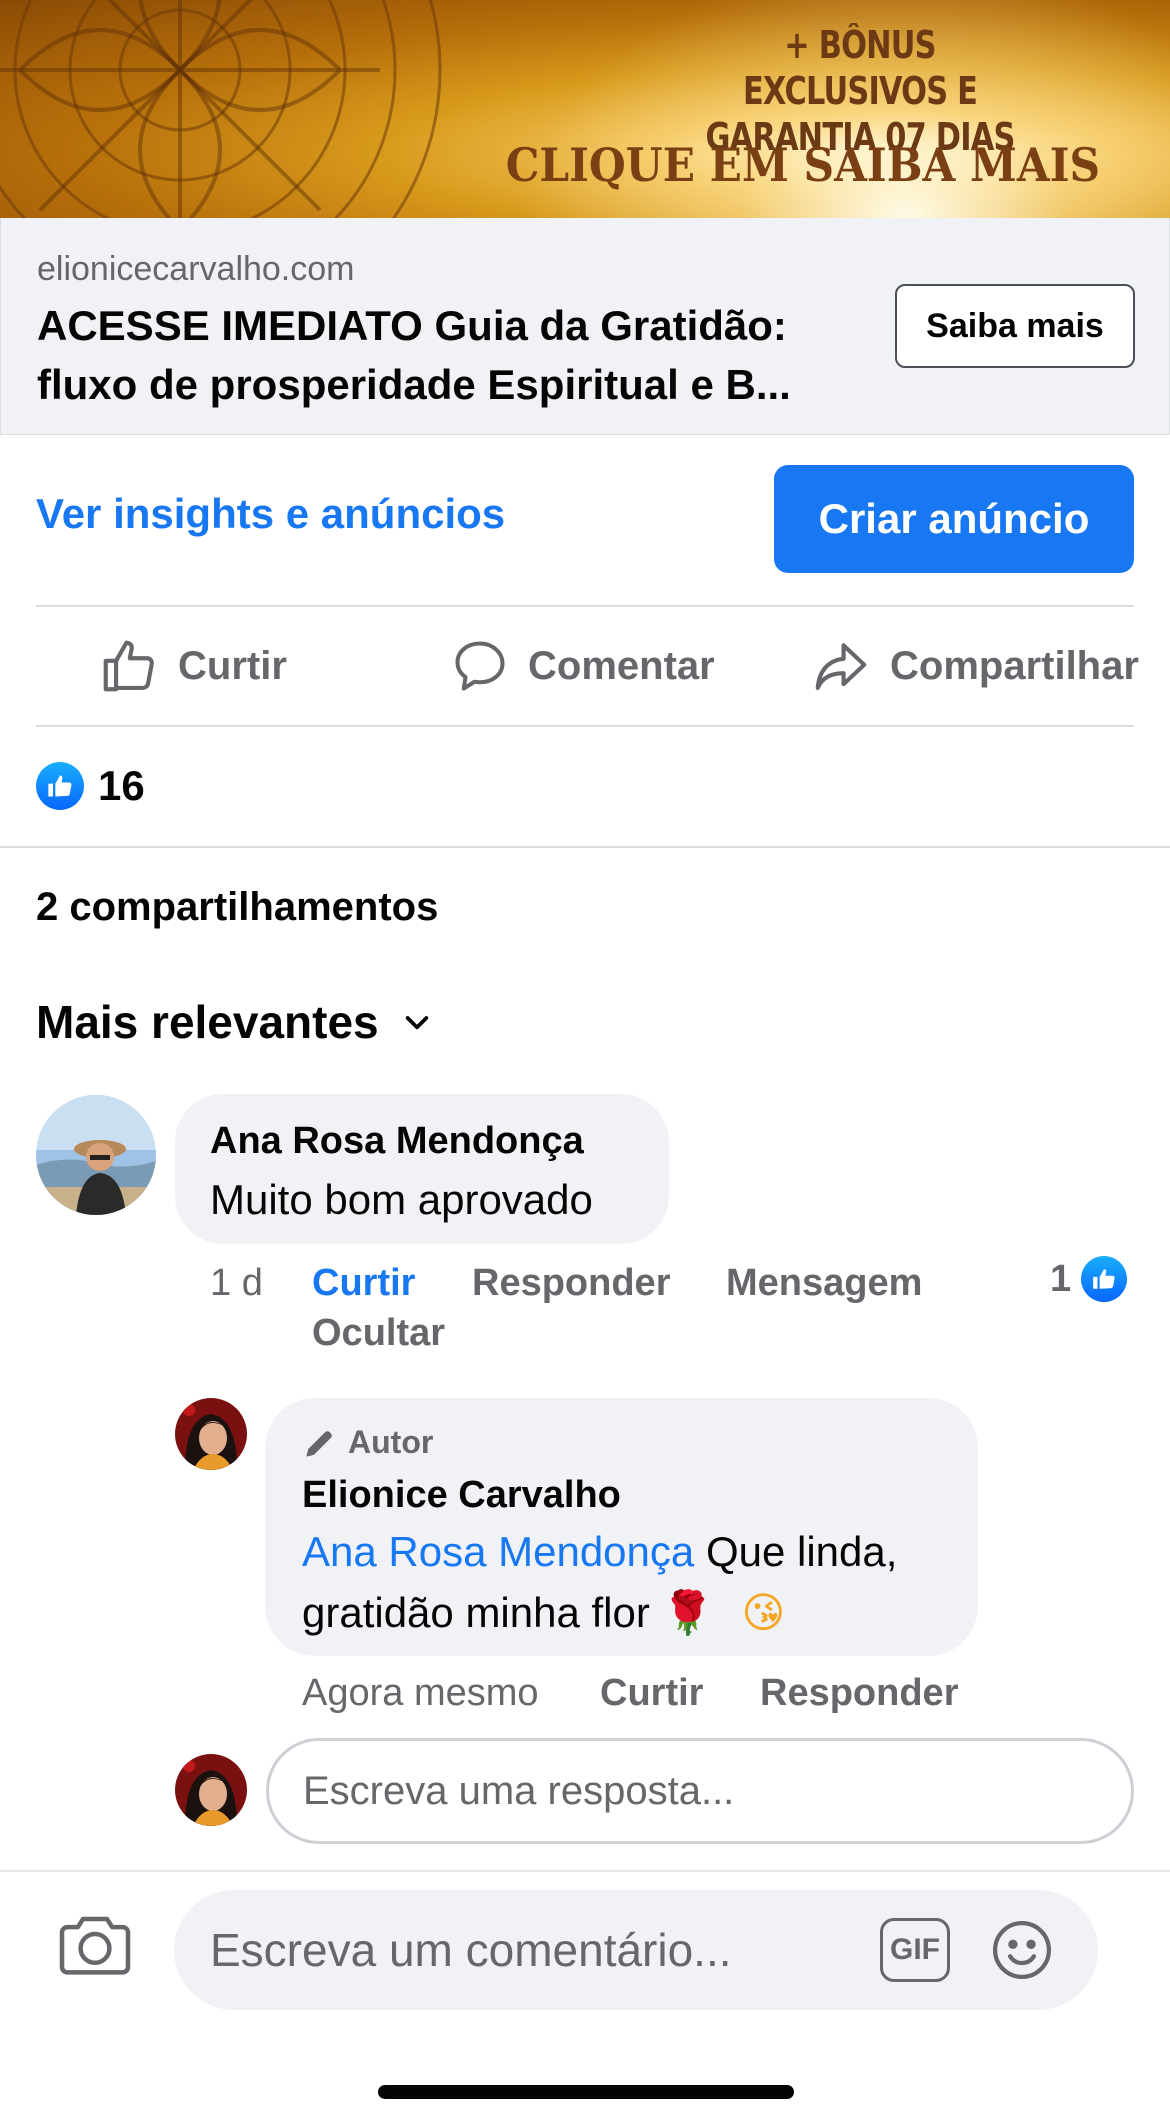 Image resolution: width=1170 pixels, height=2126 pixels. What do you see at coordinates (586, 2092) in the screenshot?
I see `home-indicator` at bounding box center [586, 2092].